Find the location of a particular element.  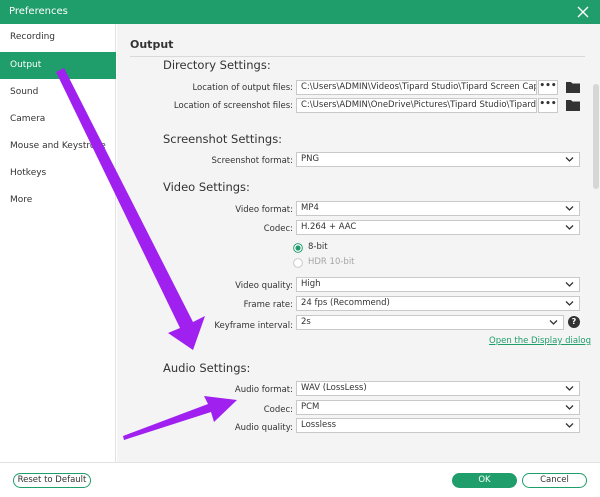

video-quality-select: High is located at coordinates (438, 284).